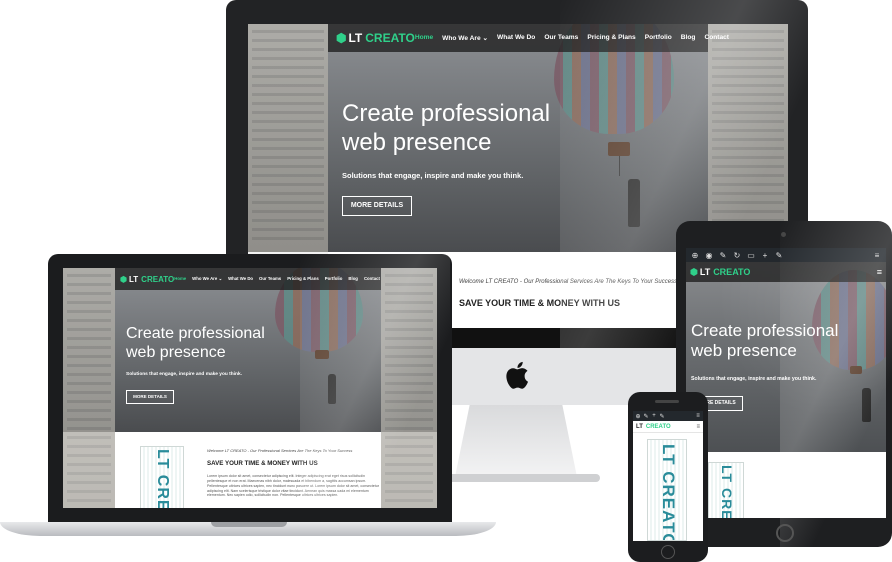 This screenshot has height=562, width=892. I want to click on refresh-icon: ↻, so click(737, 255).